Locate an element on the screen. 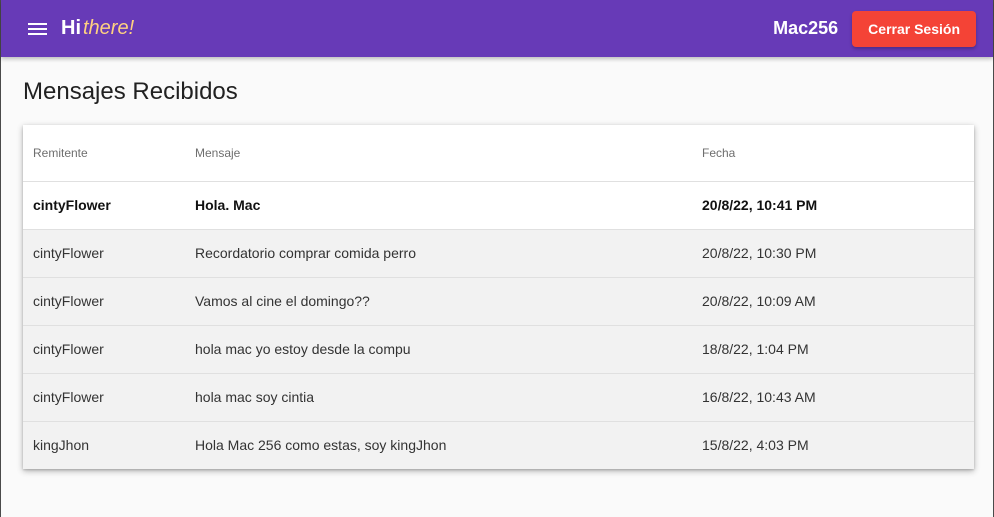  table-header-row: Remitente Mensaje Fecha is located at coordinates (498, 153).